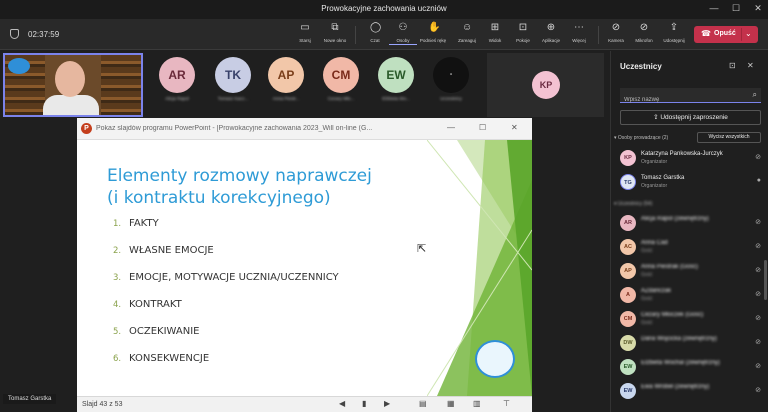 The height and width of the screenshot is (412, 768). I want to click on chat-label: Czat, so click(375, 40).